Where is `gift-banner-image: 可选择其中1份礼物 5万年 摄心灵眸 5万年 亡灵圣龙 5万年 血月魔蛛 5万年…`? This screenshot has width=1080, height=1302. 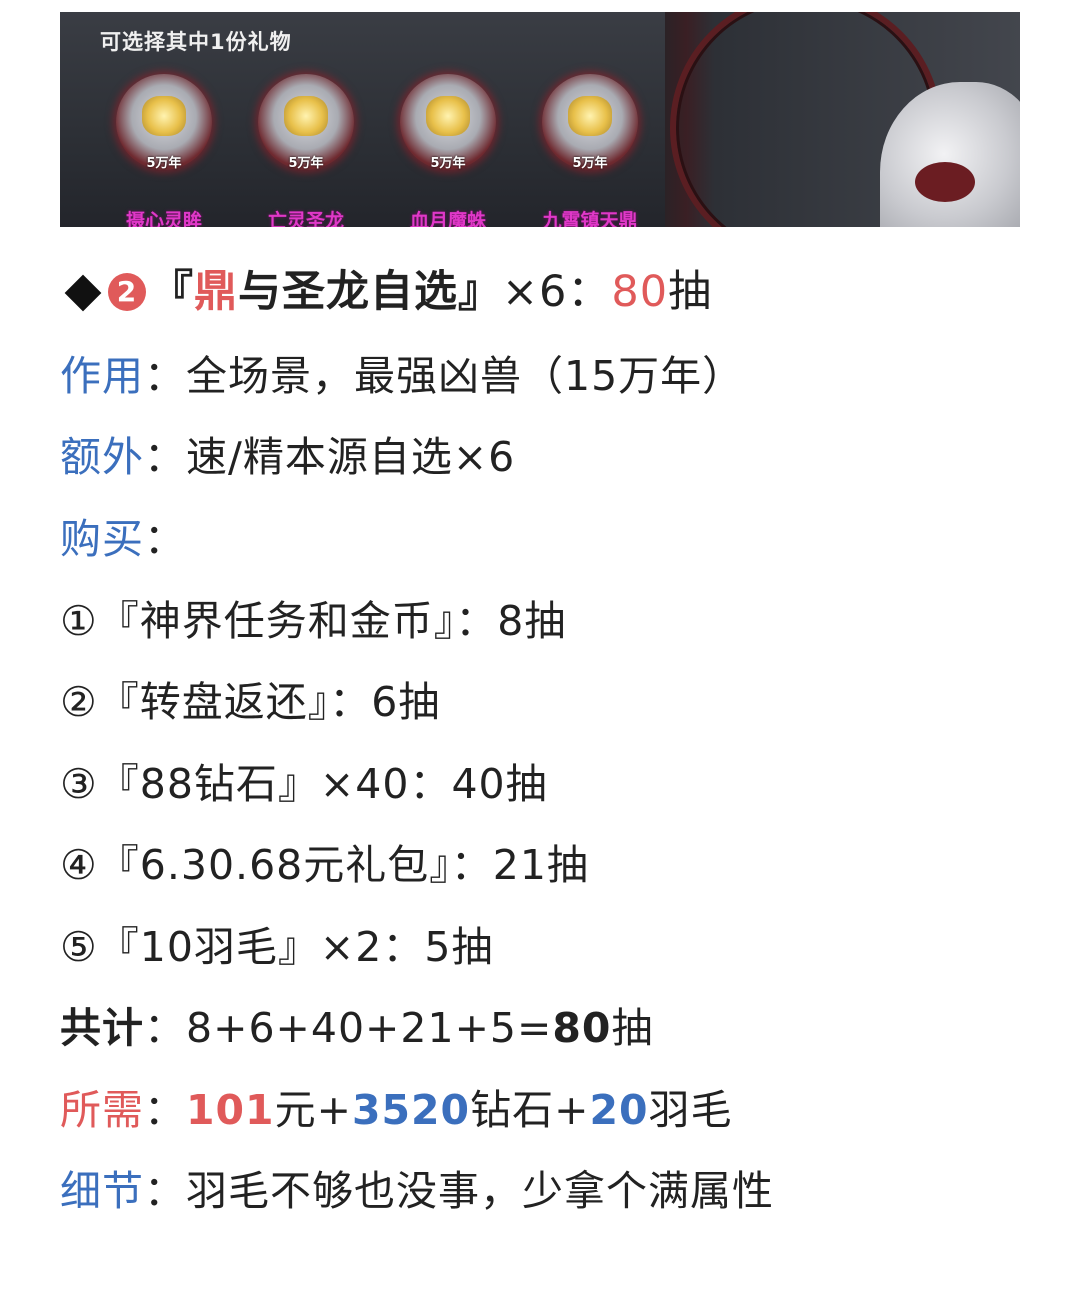
gift-banner-image: 可选择其中1份礼物 5万年 摄心灵眸 5万年 亡灵圣龙 5万年 血月魔蛛 5万年… is located at coordinates (540, 119).